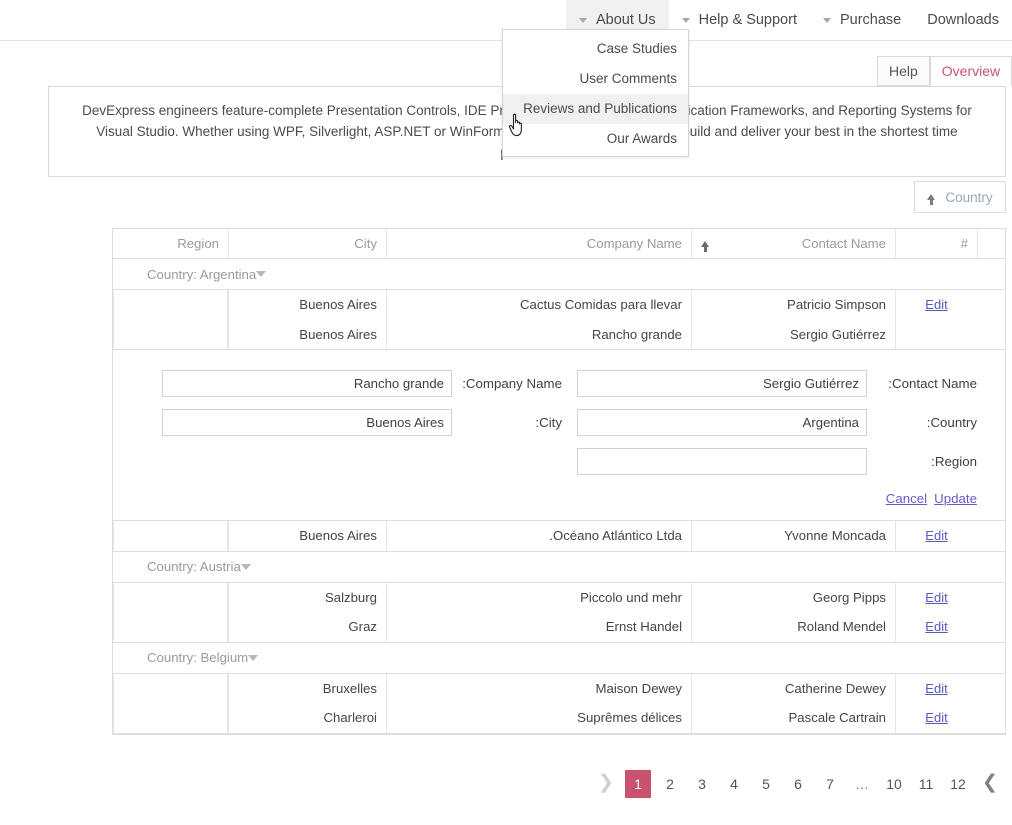 This screenshot has height=825, width=1012. Describe the element at coordinates (954, 461) in the screenshot. I see `field-label-region: Region:` at that location.